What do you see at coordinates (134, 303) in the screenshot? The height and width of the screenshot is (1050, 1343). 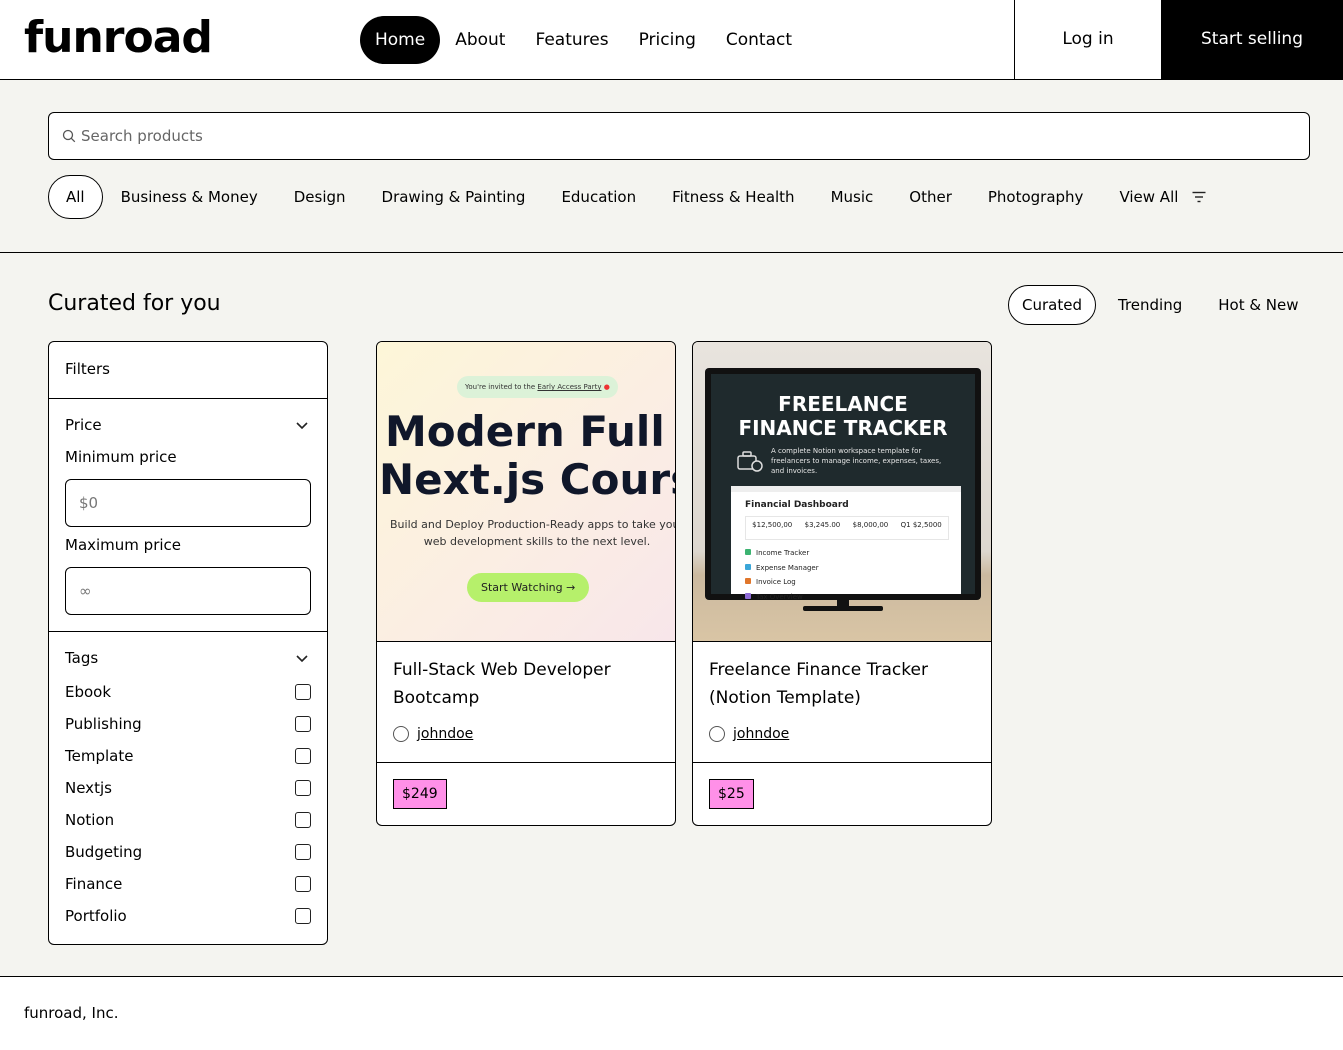 I see `page-title: Curated for you` at bounding box center [134, 303].